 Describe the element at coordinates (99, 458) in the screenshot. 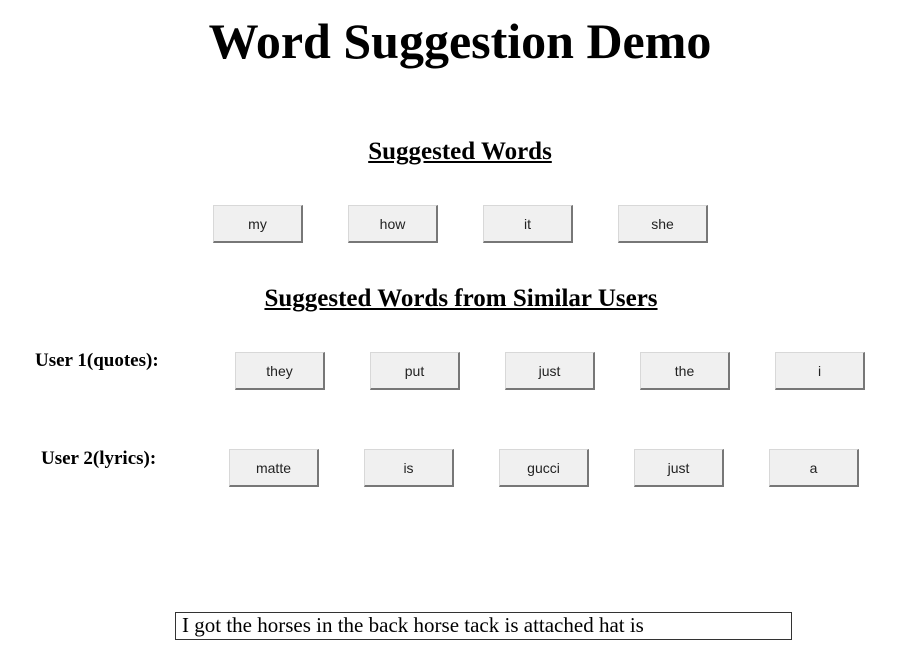

I see `user-2-label: User 2(lyrics):` at that location.